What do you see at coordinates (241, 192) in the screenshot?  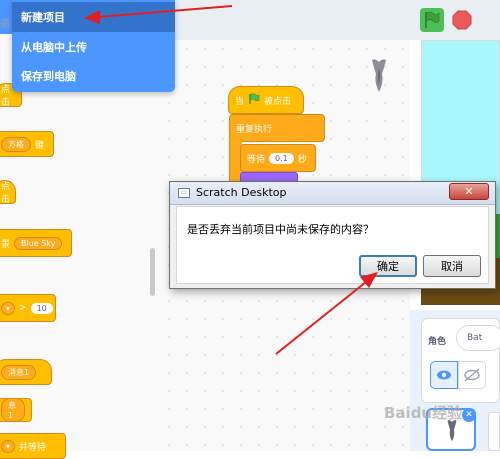 I see `dialog-title: Scratch Desktop` at bounding box center [241, 192].